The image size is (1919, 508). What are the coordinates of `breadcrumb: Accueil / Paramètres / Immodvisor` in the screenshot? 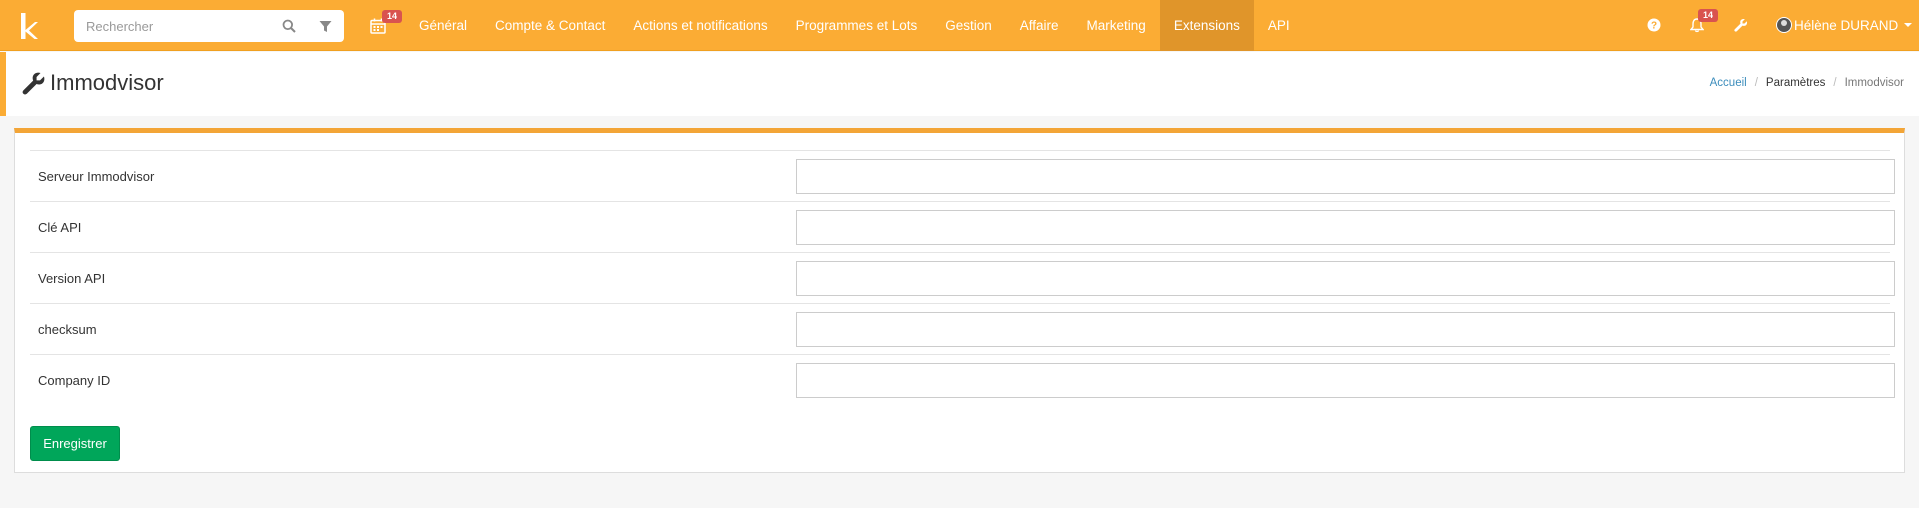 It's located at (1807, 83).